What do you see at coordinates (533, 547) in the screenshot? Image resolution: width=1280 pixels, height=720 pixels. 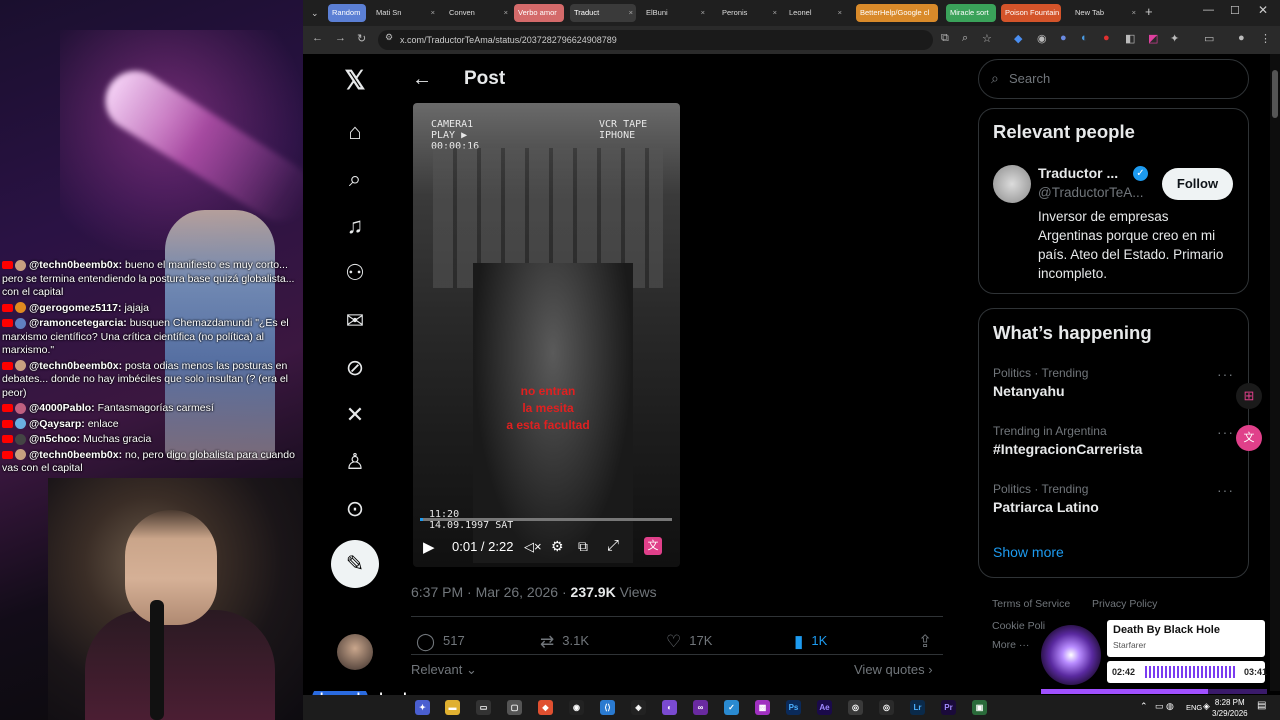 I see `mute-icon: ◁×` at bounding box center [533, 547].